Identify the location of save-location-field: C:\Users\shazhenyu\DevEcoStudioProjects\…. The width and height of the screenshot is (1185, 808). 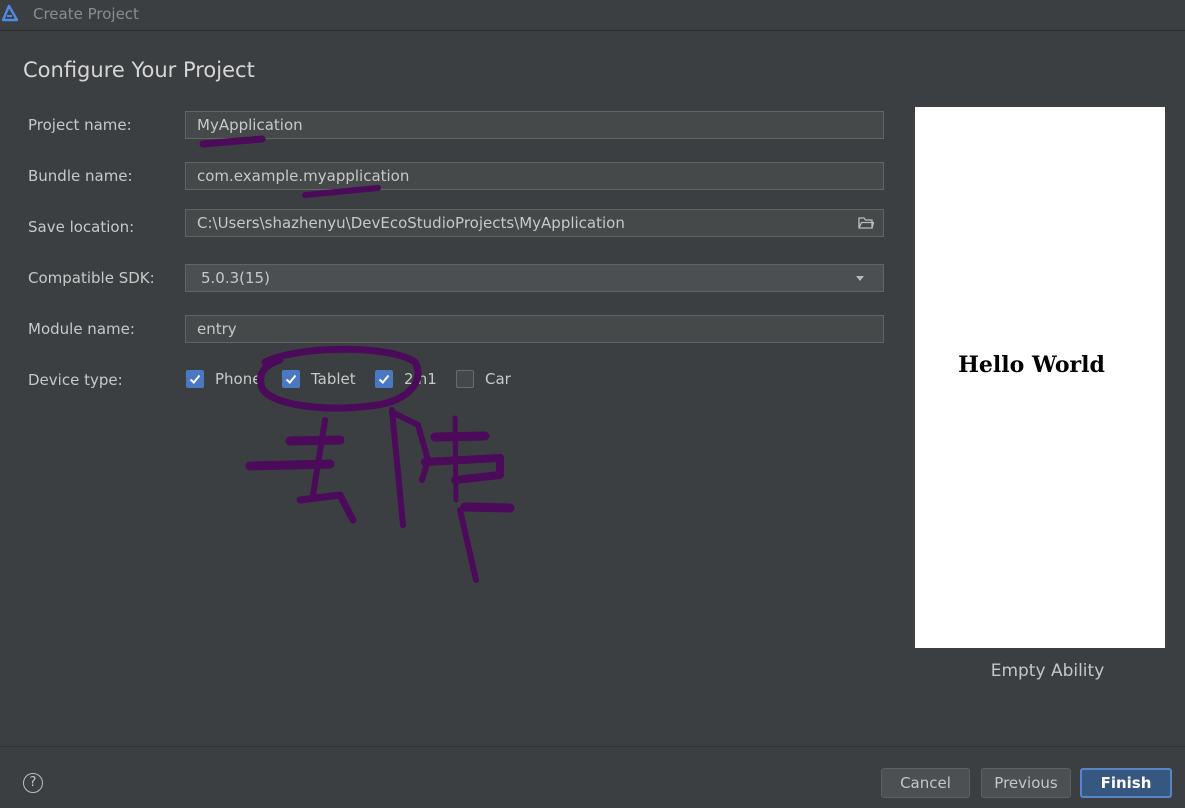
(534, 223).